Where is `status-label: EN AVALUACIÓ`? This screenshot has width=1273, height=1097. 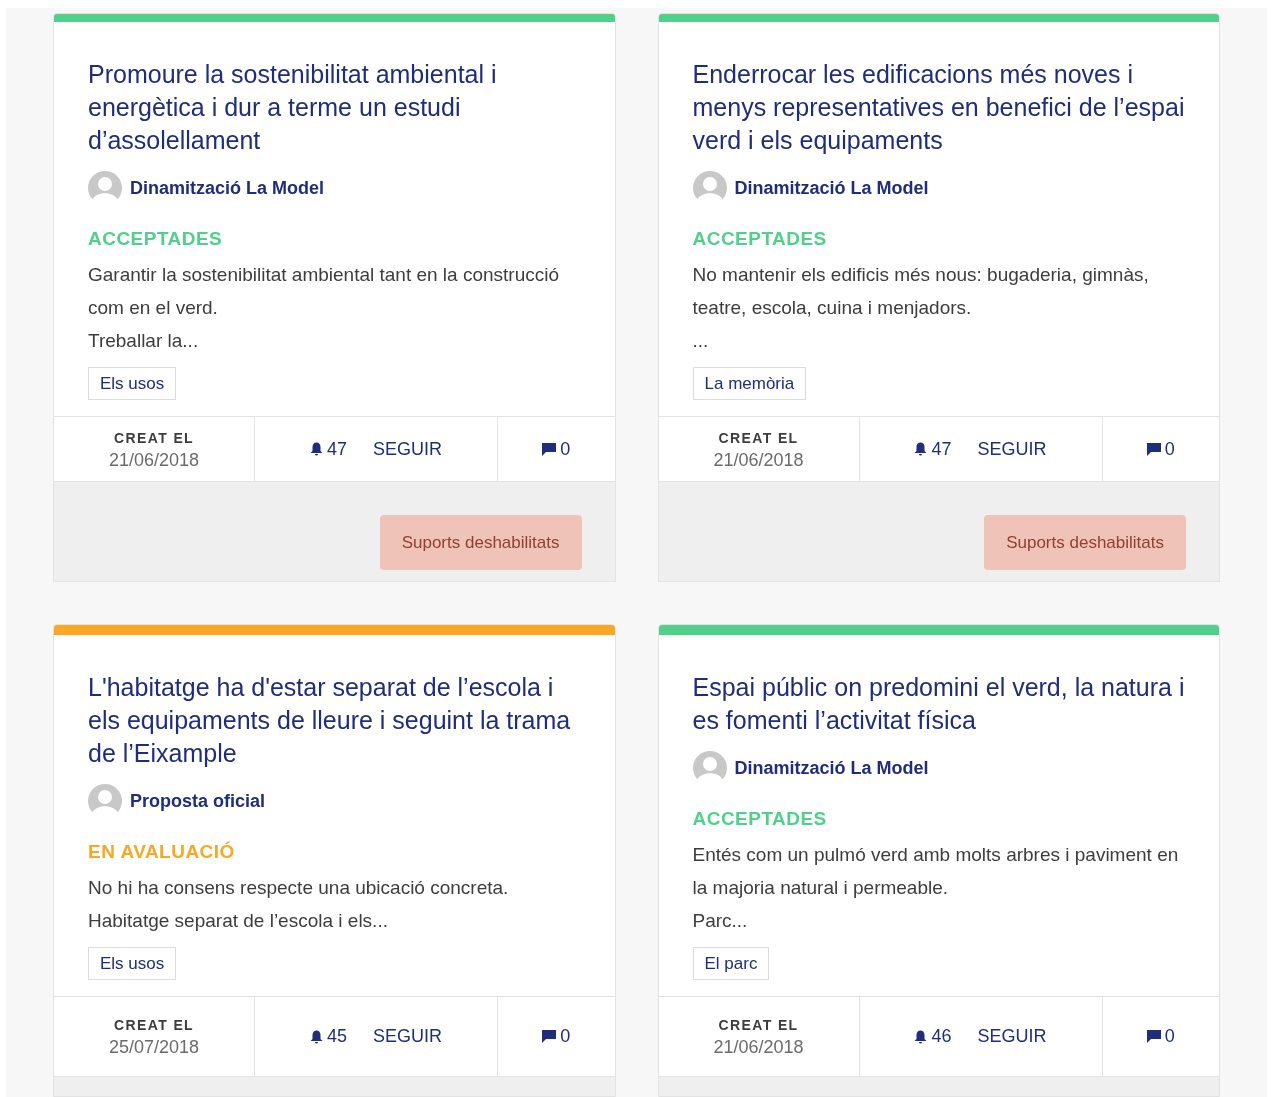 status-label: EN AVALUACIÓ is located at coordinates (162, 852).